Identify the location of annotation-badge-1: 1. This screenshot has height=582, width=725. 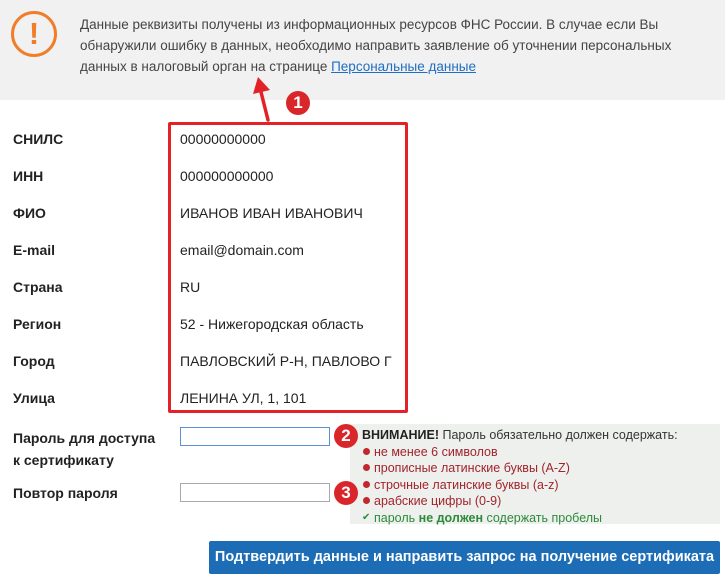
(298, 103).